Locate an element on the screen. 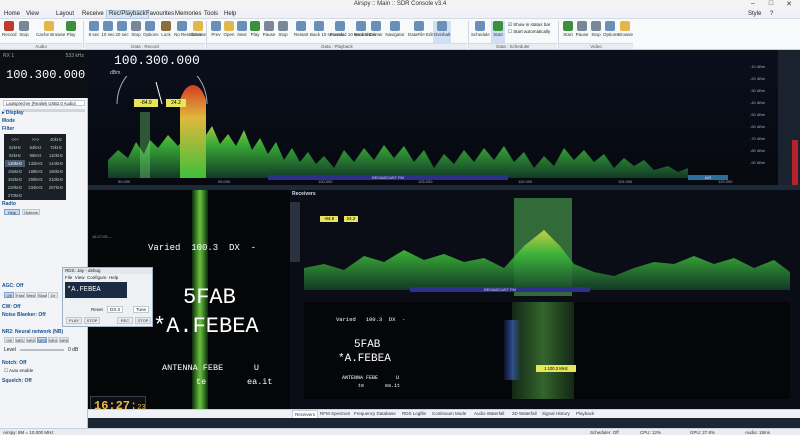 The width and height of the screenshot is (800, 435). receiver-badge: 1 100.3 MHz is located at coordinates (556, 368).